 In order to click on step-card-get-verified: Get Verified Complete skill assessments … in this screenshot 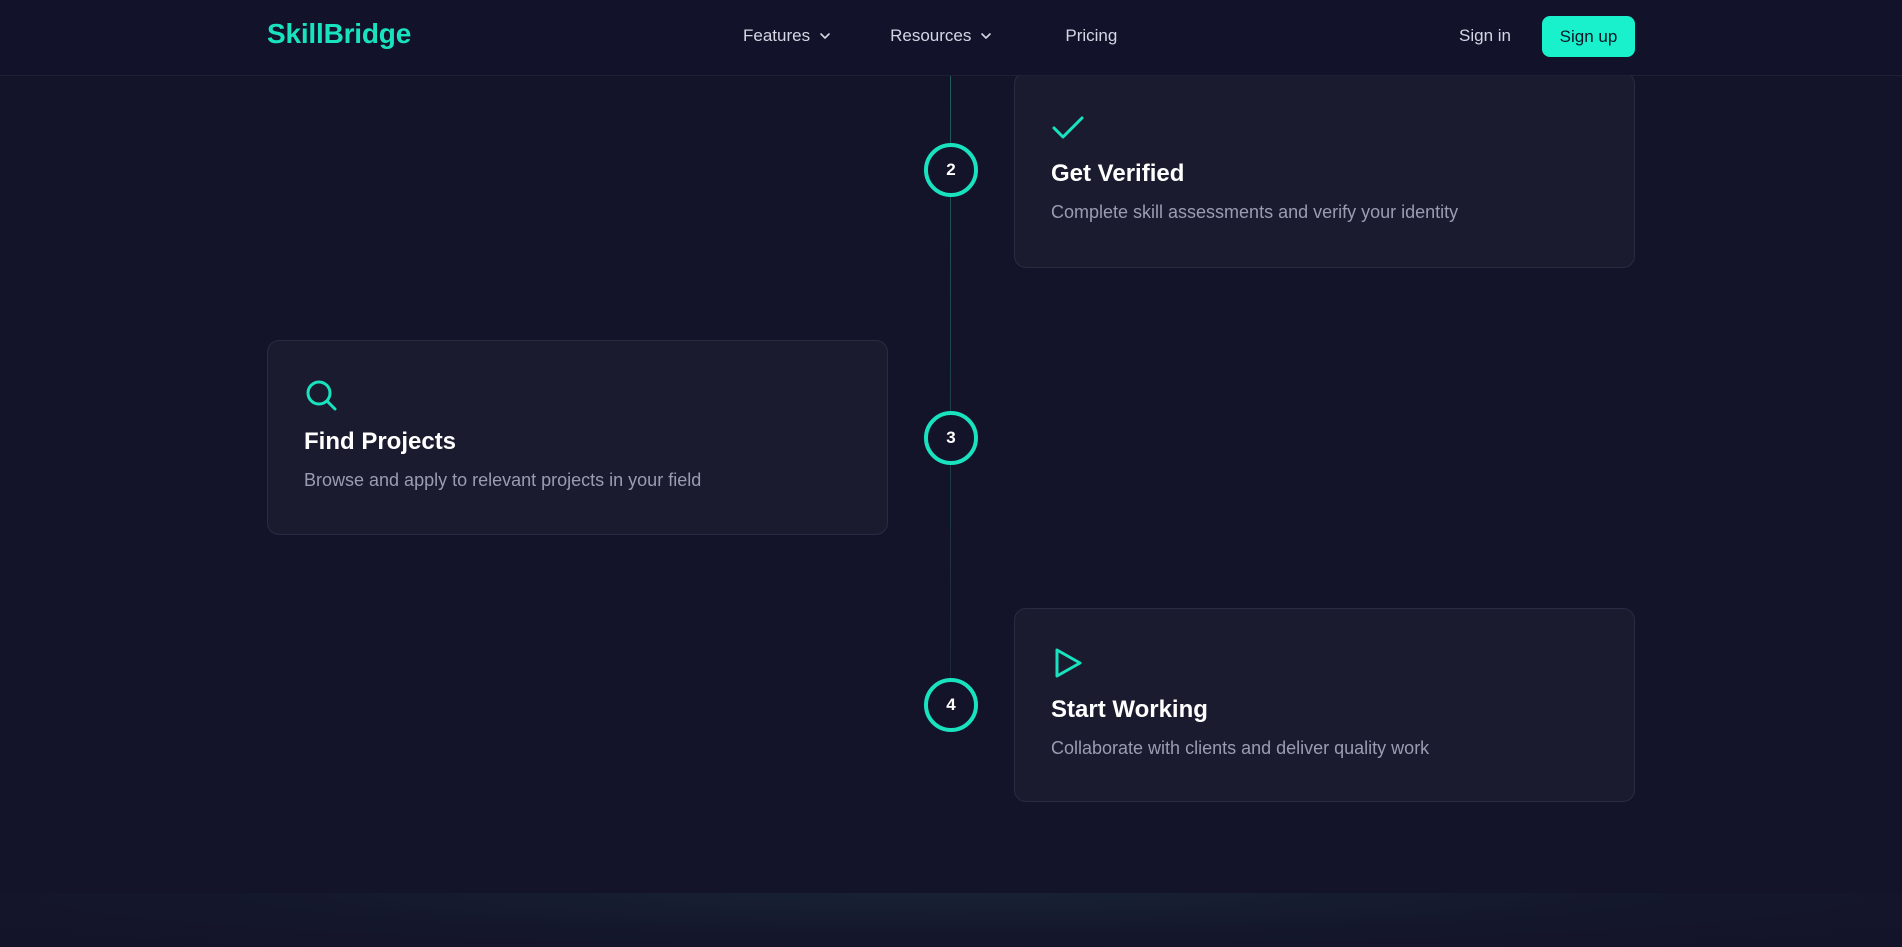, I will do `click(1324, 170)`.